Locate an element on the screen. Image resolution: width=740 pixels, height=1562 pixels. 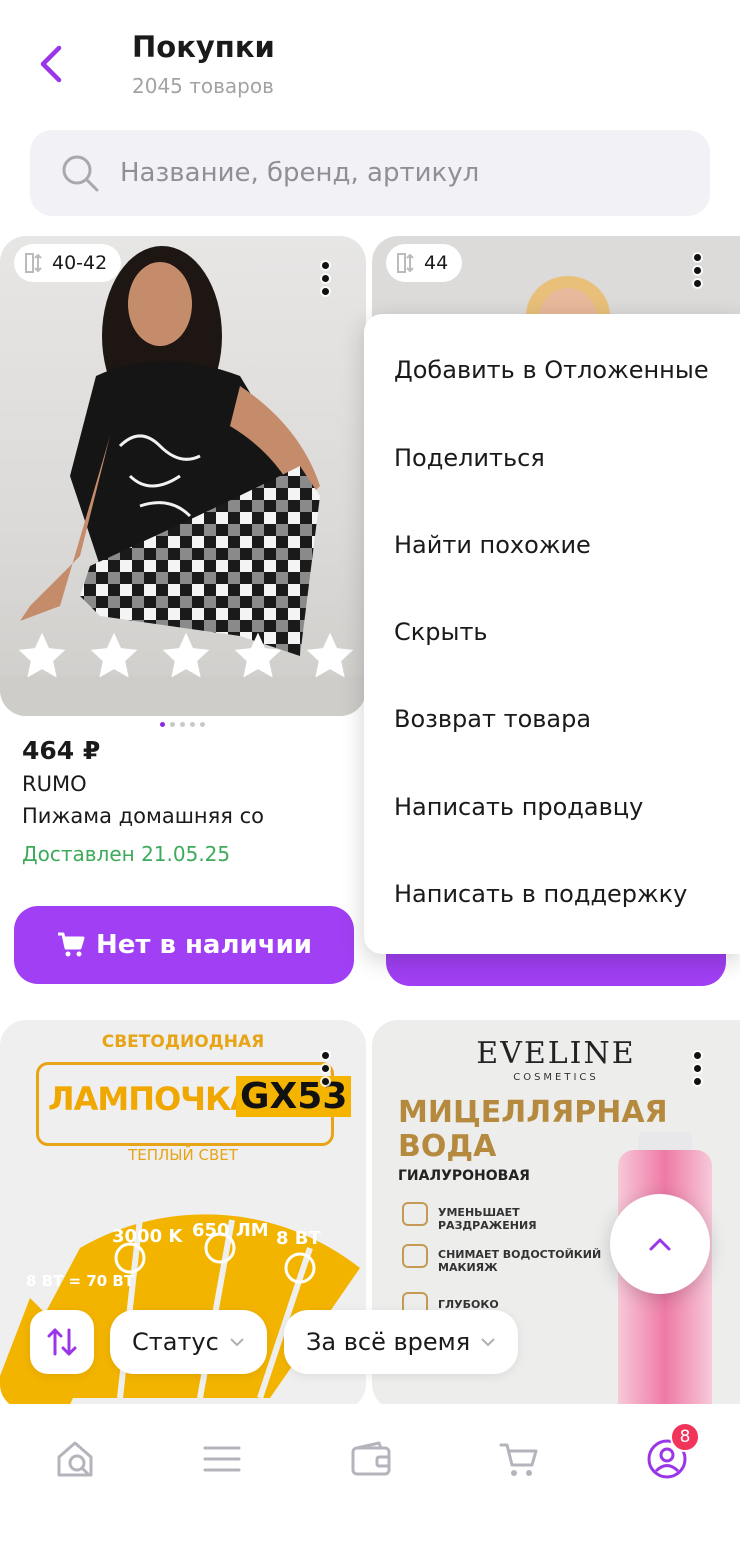
feature-text: УМЕНЬШАЕТ РАЗДРАЖЕНИЯ is located at coordinates (487, 1219).